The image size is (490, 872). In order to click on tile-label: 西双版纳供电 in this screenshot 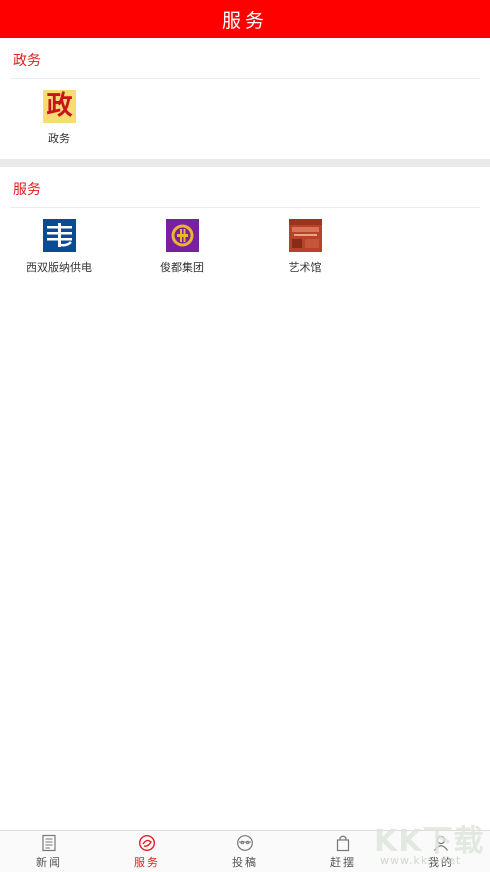, I will do `click(59, 267)`.